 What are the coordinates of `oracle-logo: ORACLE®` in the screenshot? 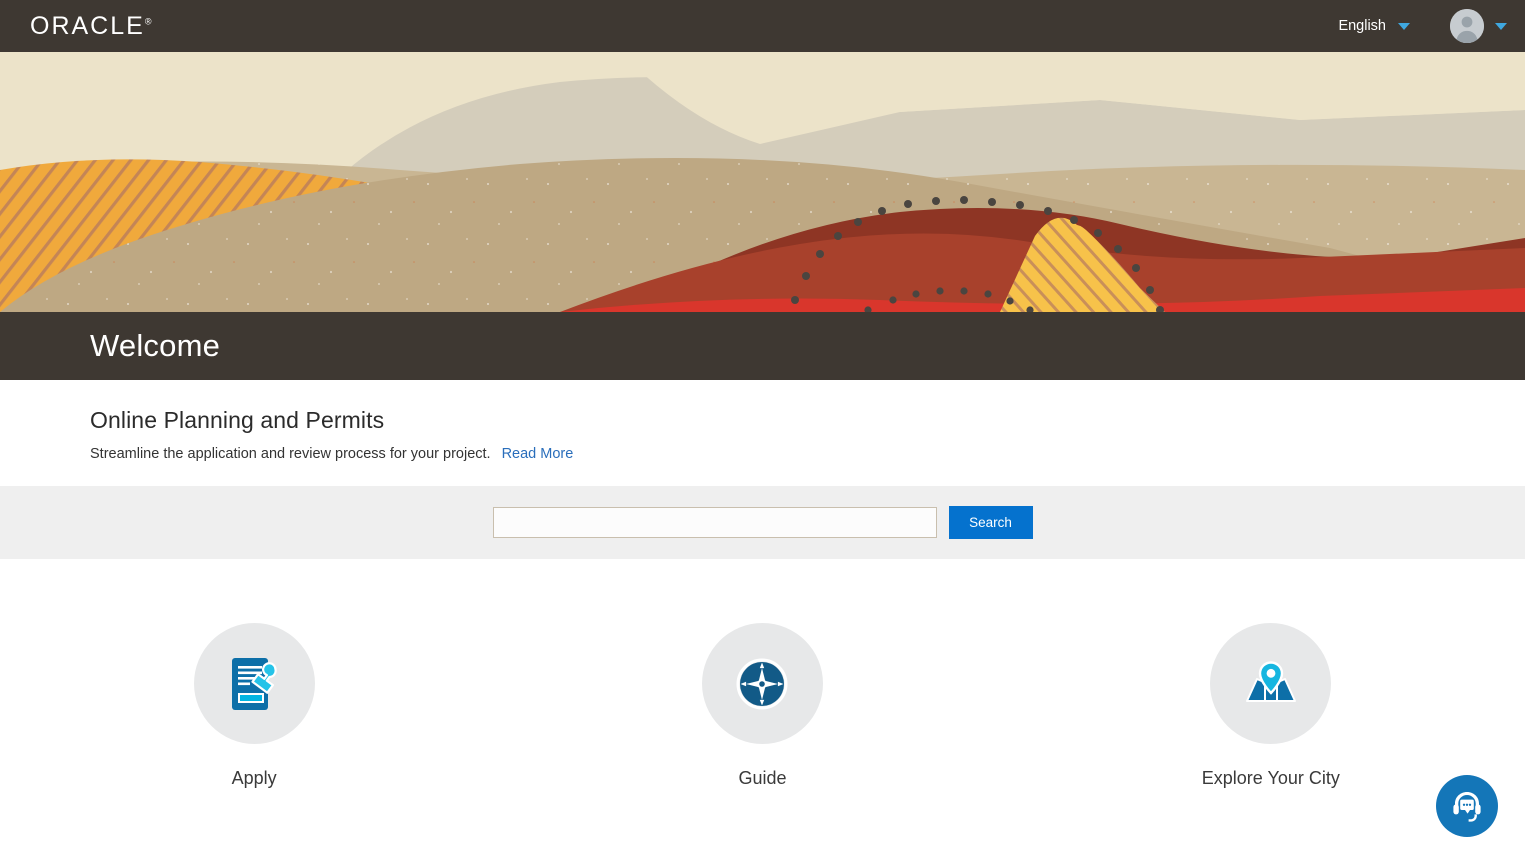 It's located at (91, 25).